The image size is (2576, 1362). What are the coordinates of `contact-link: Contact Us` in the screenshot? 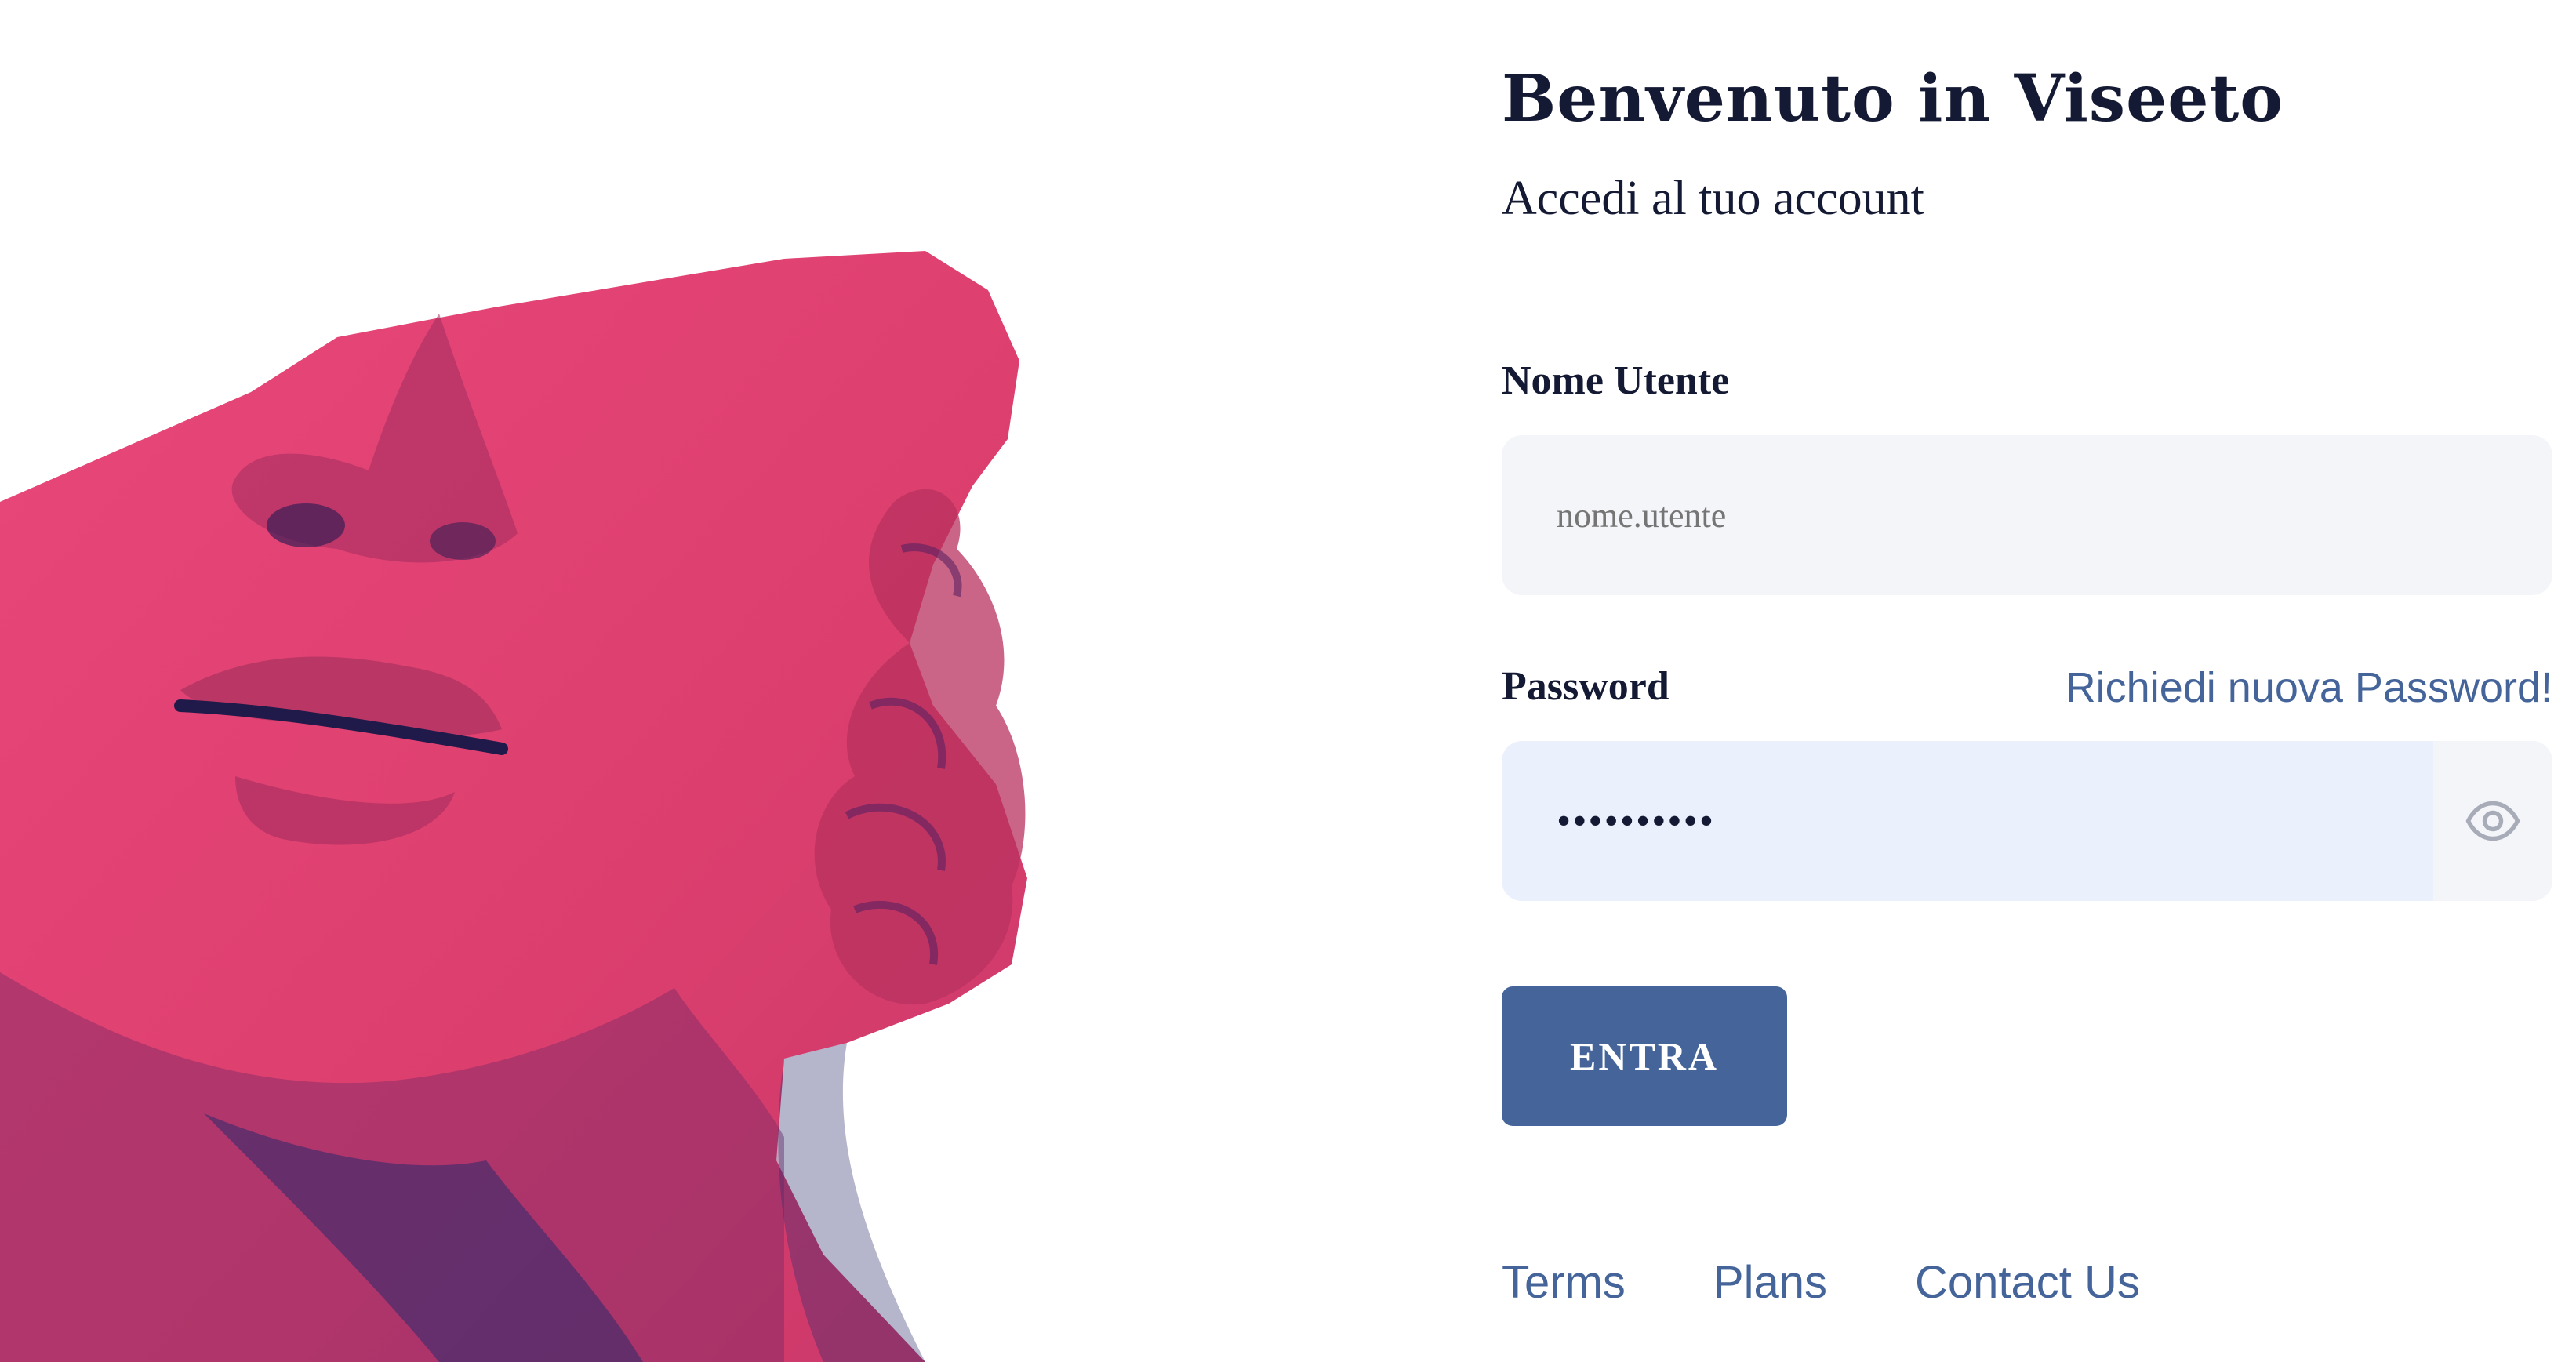 It's located at (2027, 1282).